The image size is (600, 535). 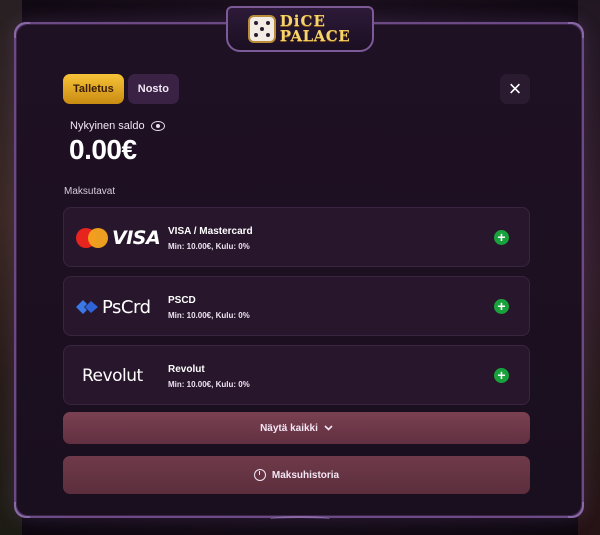 I want to click on method-name: VISA / Mastercard, so click(x=210, y=231).